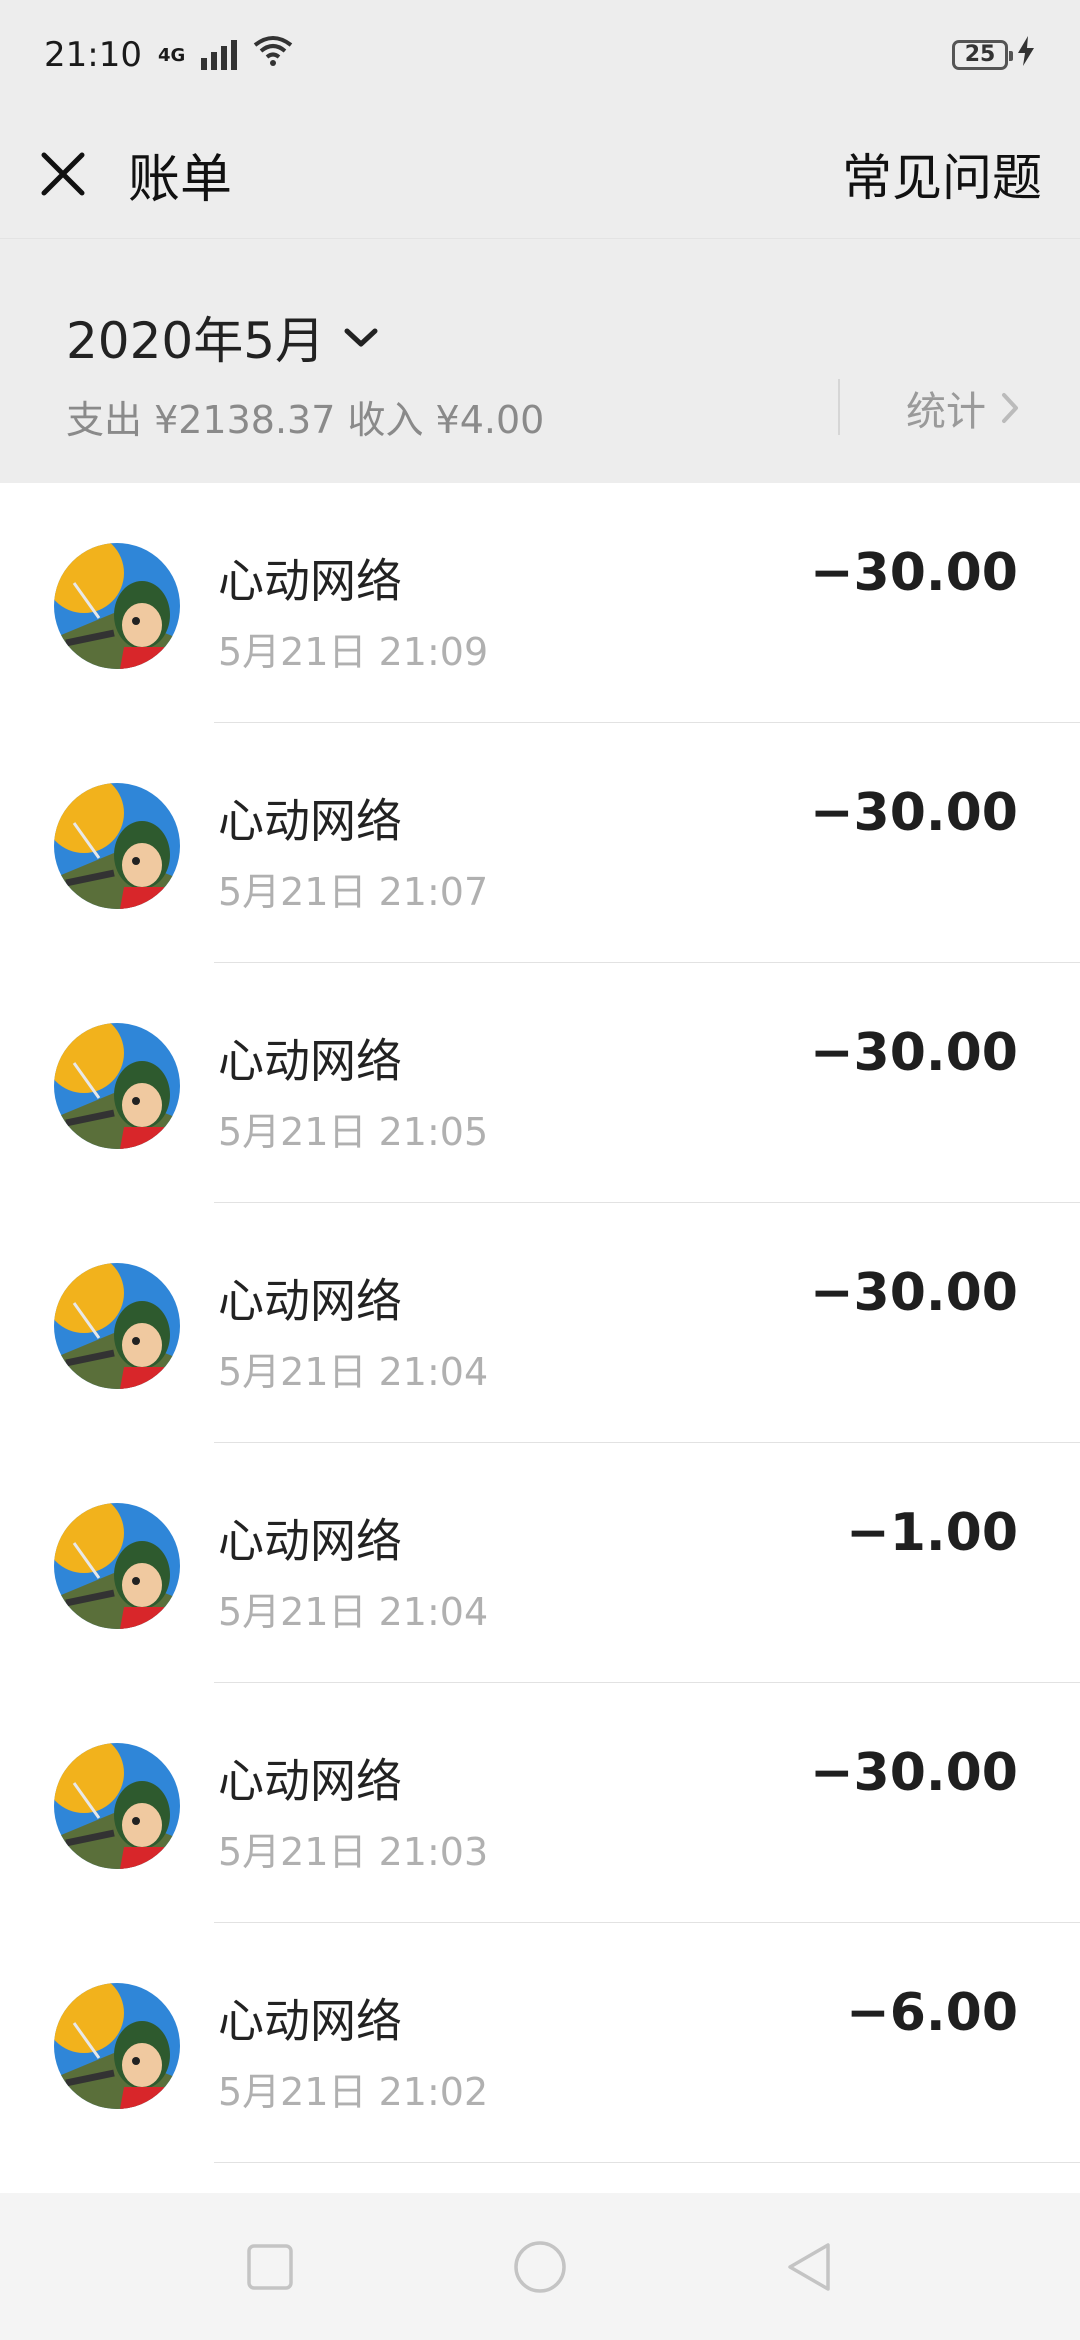  What do you see at coordinates (540, 603) in the screenshot?
I see `transaction-row: 心动网络 5月21日 21:09 −30.00` at bounding box center [540, 603].